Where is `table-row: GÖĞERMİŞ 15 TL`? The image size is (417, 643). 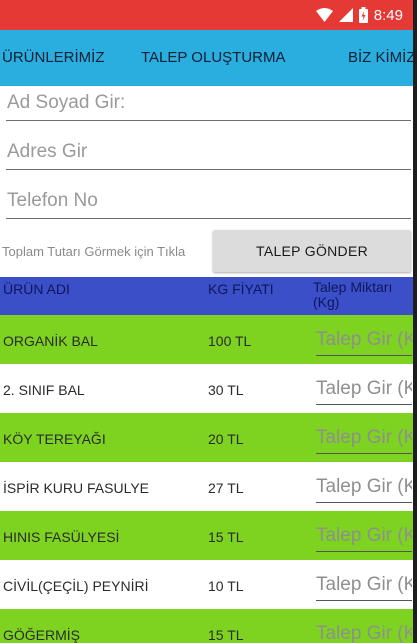
table-row: GÖĞERMİŞ 15 TL is located at coordinates (206, 626).